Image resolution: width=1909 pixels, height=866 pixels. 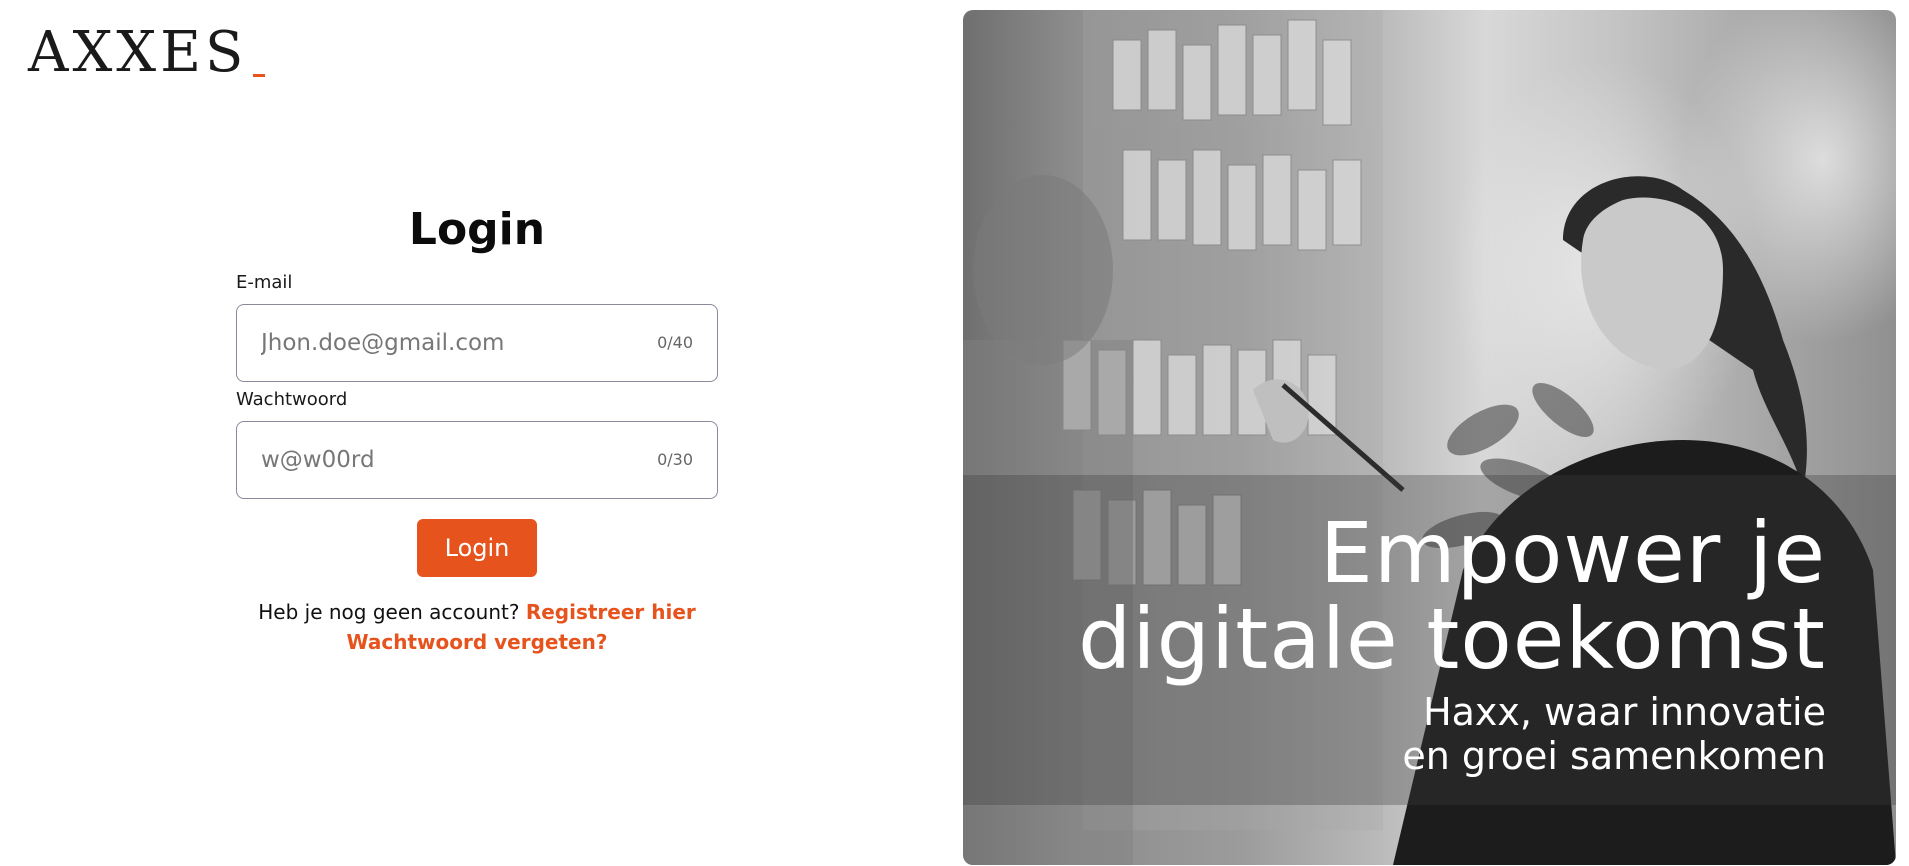 I want to click on axxes-logo: AXXES, so click(x=147, y=52).